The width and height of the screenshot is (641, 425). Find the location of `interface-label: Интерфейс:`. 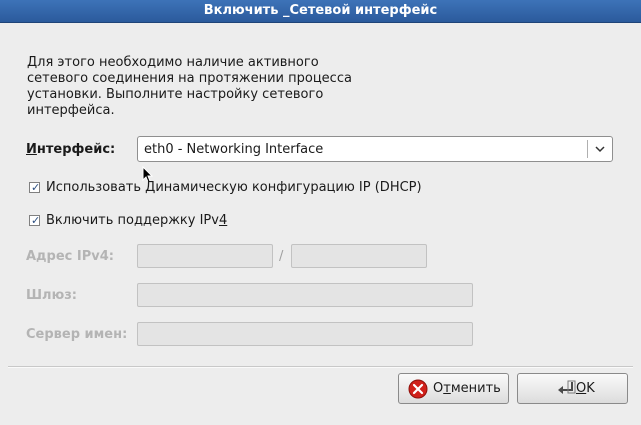

interface-label: Интерфейс: is located at coordinates (70, 149).